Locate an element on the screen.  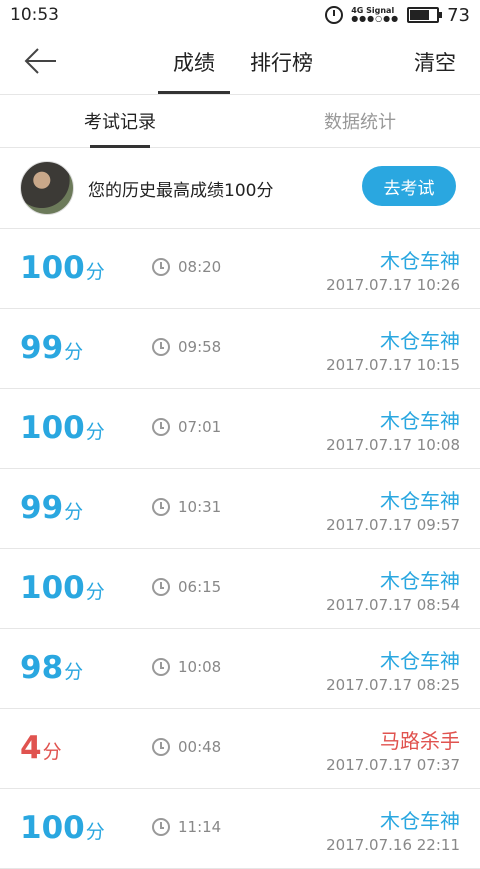
record-time: 2017.07.16 22:11 is located at coordinates (393, 845).